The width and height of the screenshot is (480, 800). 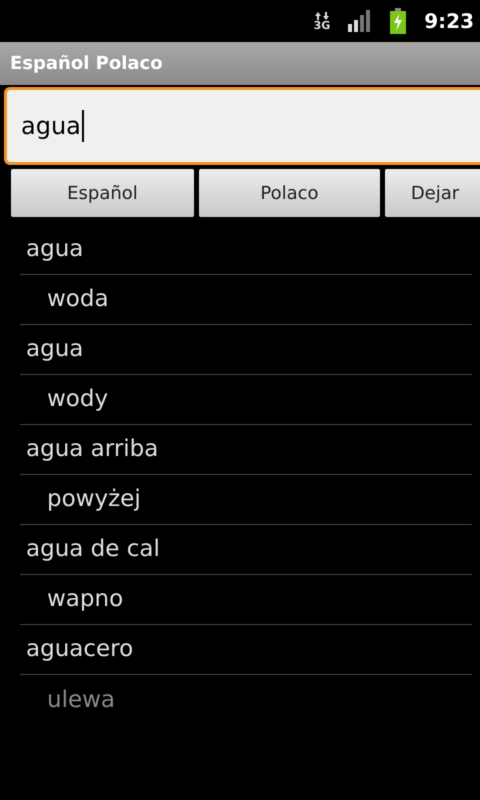 What do you see at coordinates (321, 16) in the screenshot?
I see `data-arrows-icon` at bounding box center [321, 16].